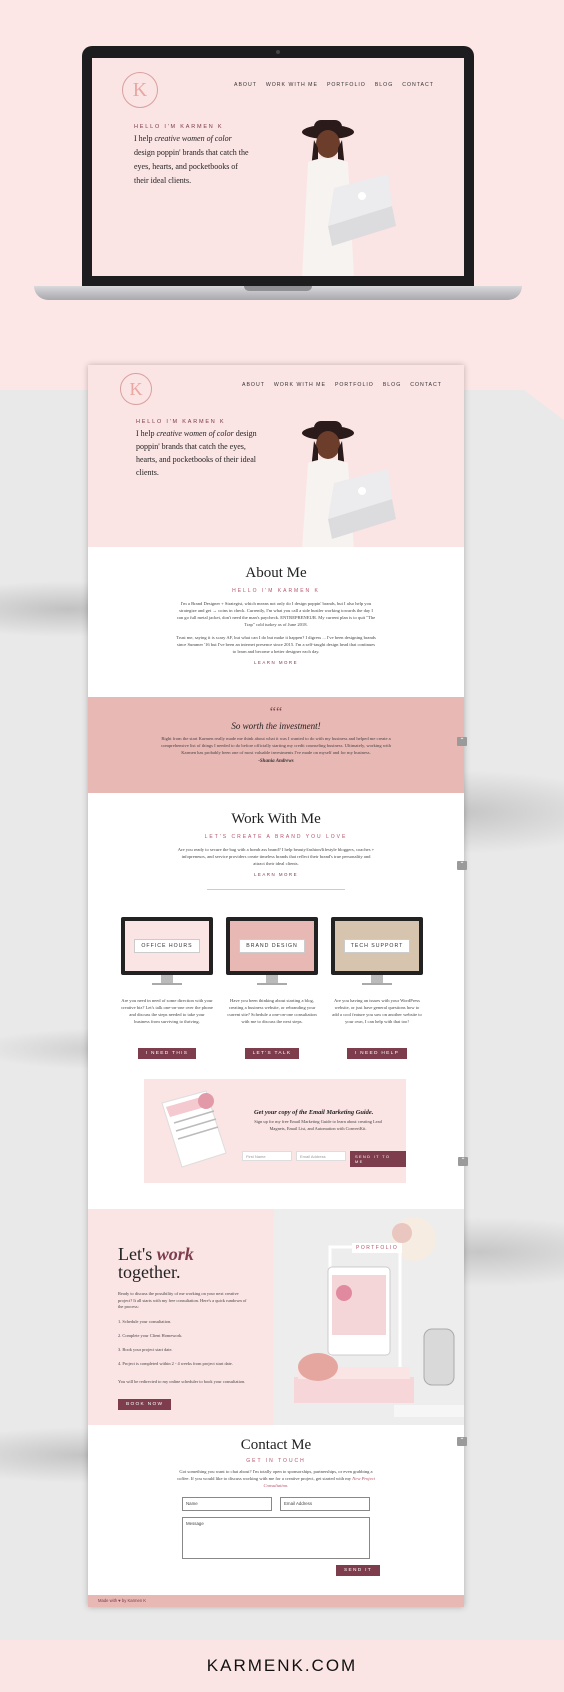  Describe the element at coordinates (276, 837) in the screenshot. I see `work-subtitle: LET'S CREATE A BRAND YOU LOVE` at that location.